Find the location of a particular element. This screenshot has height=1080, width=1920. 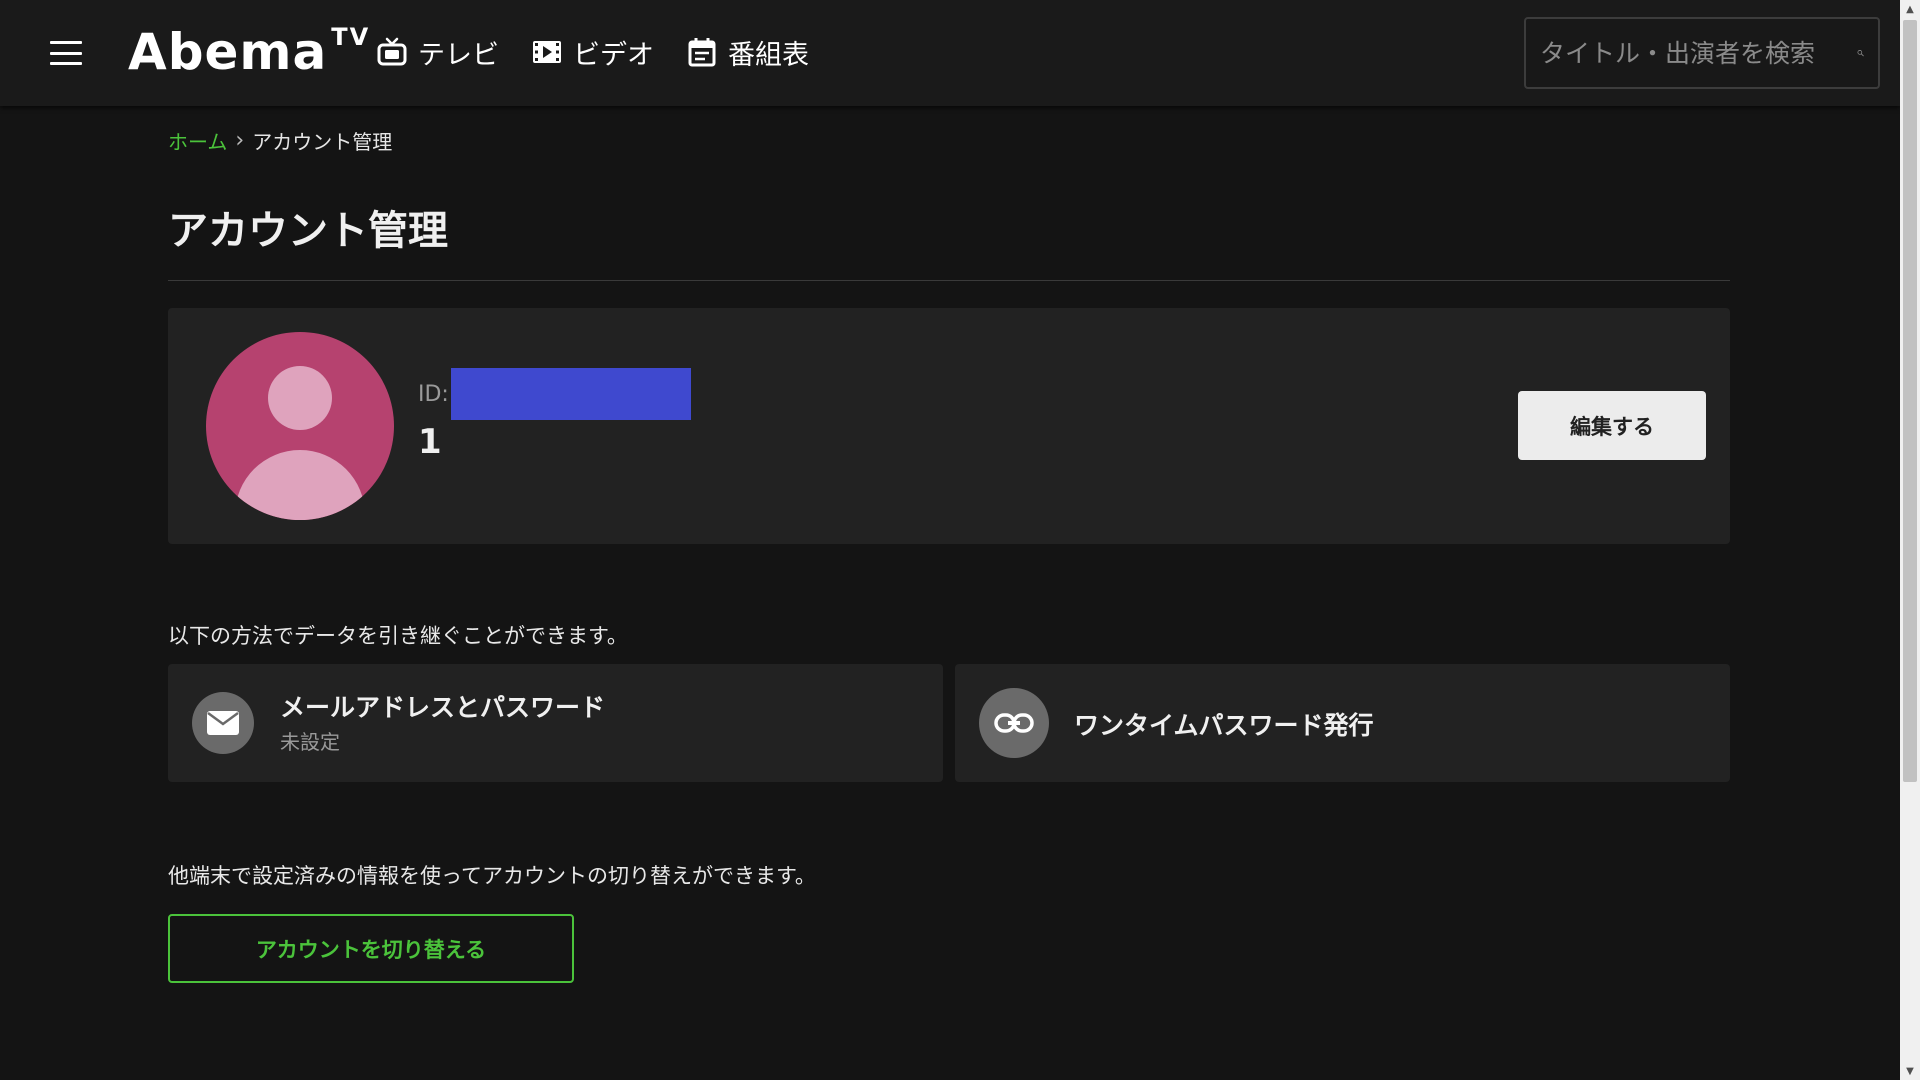

user-id-redacted-value is located at coordinates (570, 394).